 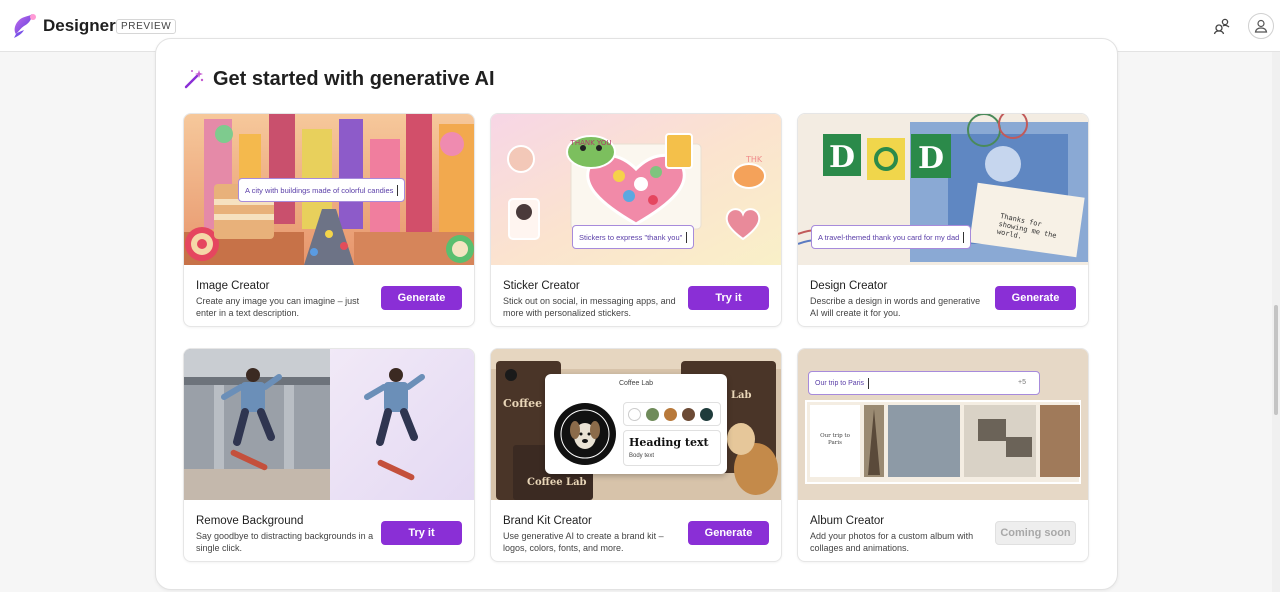 I want to click on font-heading-sample: Heading text, so click(x=669, y=442).